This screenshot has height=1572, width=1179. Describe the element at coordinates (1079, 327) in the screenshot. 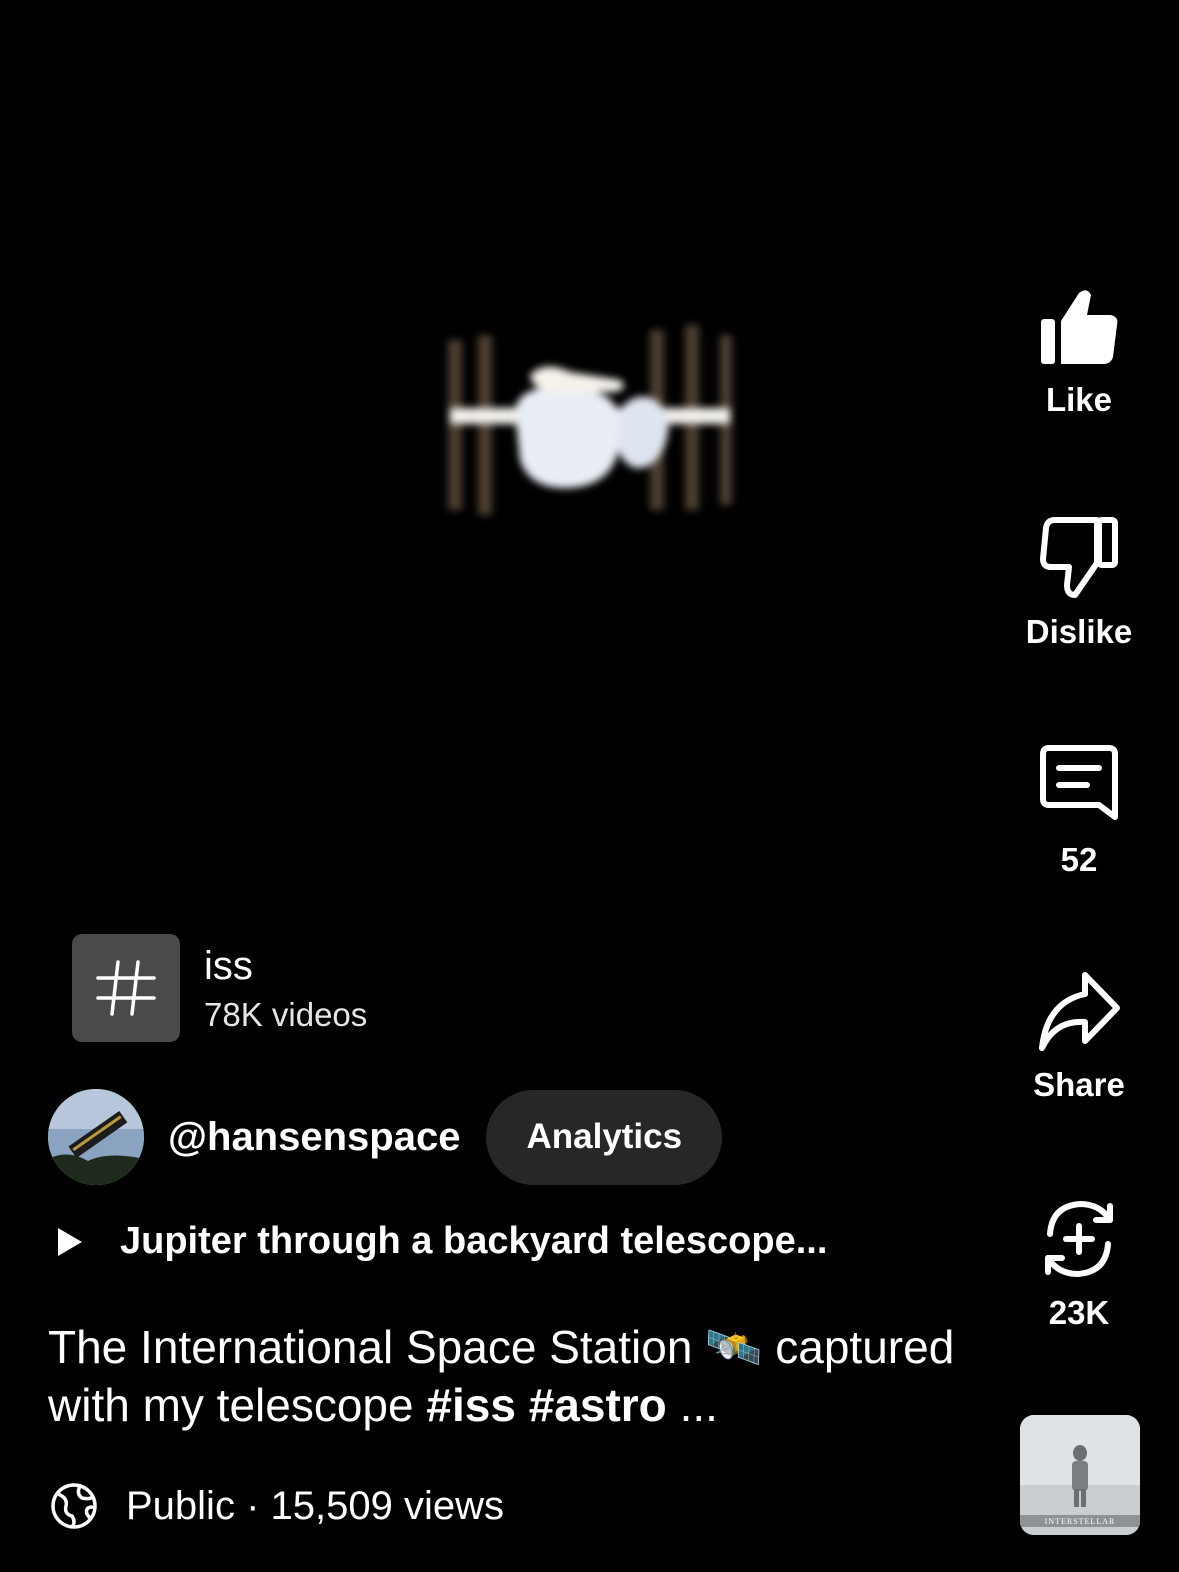

I see `thumbs-up-icon` at that location.